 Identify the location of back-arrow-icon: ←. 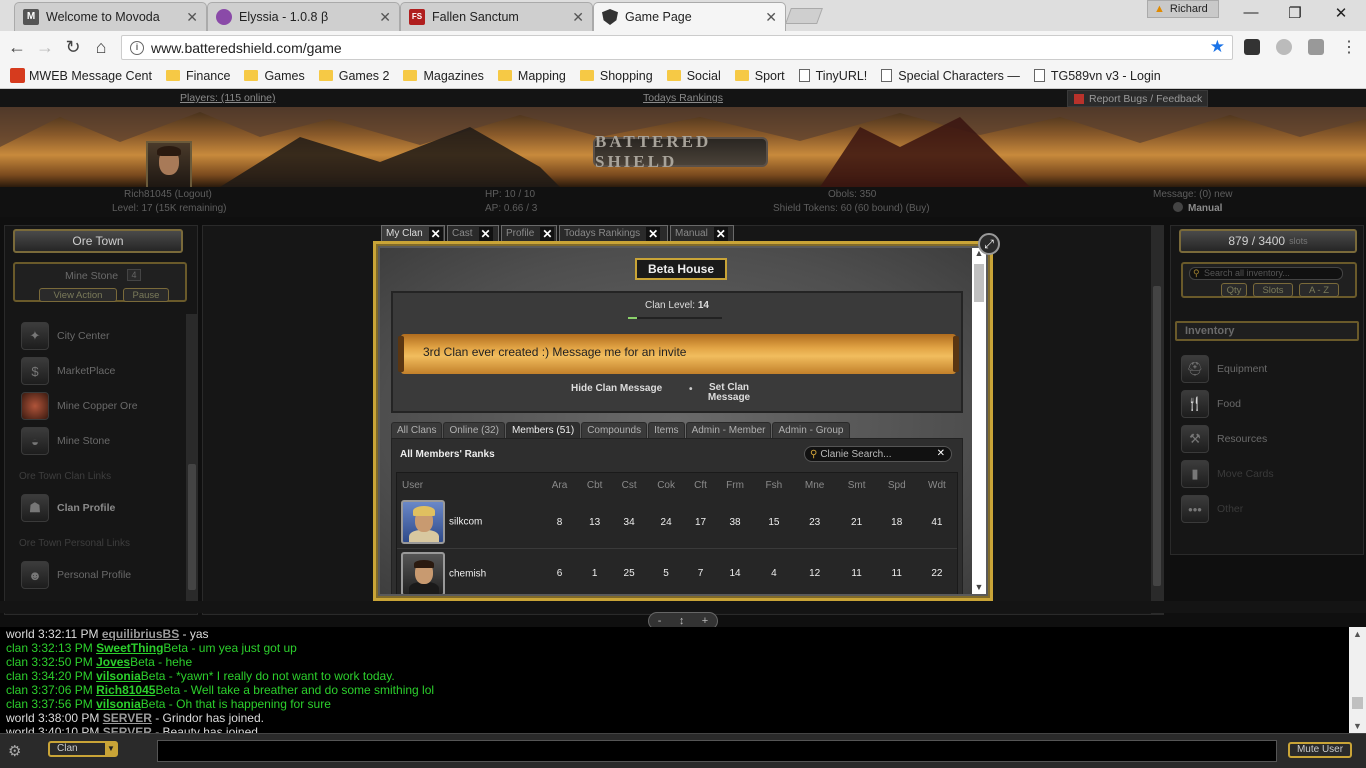
(17, 47).